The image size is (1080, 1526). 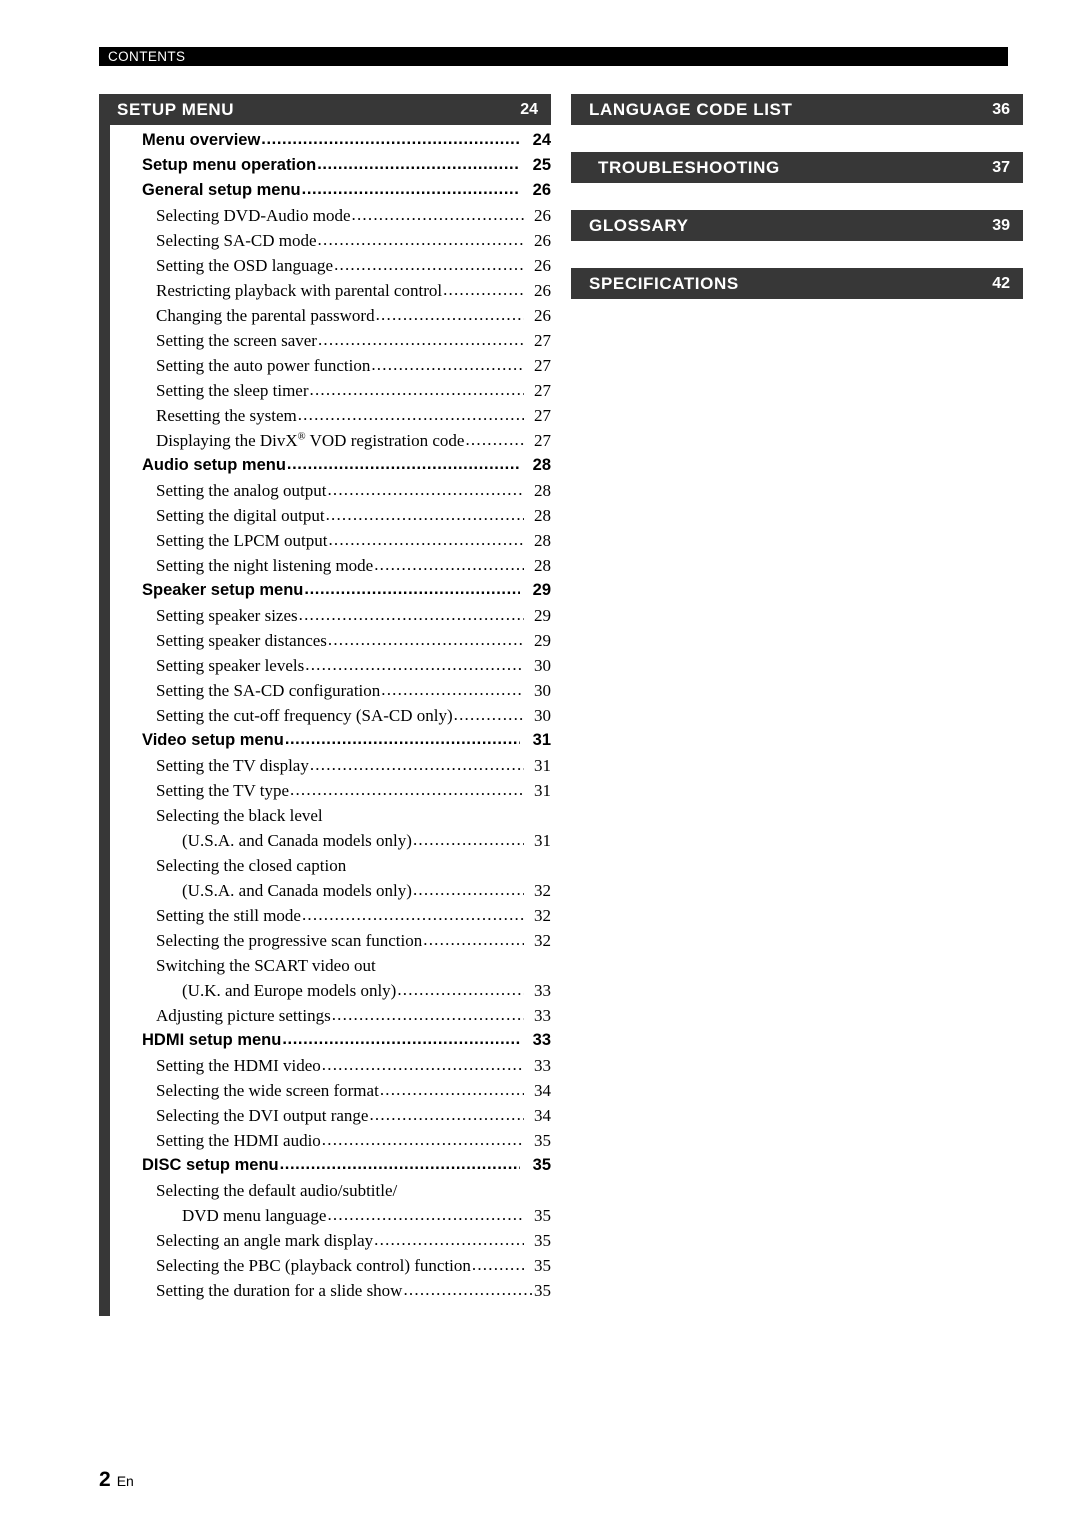 I want to click on toc-entry-text: Setting the duration for a slide show, so click(x=279, y=1290).